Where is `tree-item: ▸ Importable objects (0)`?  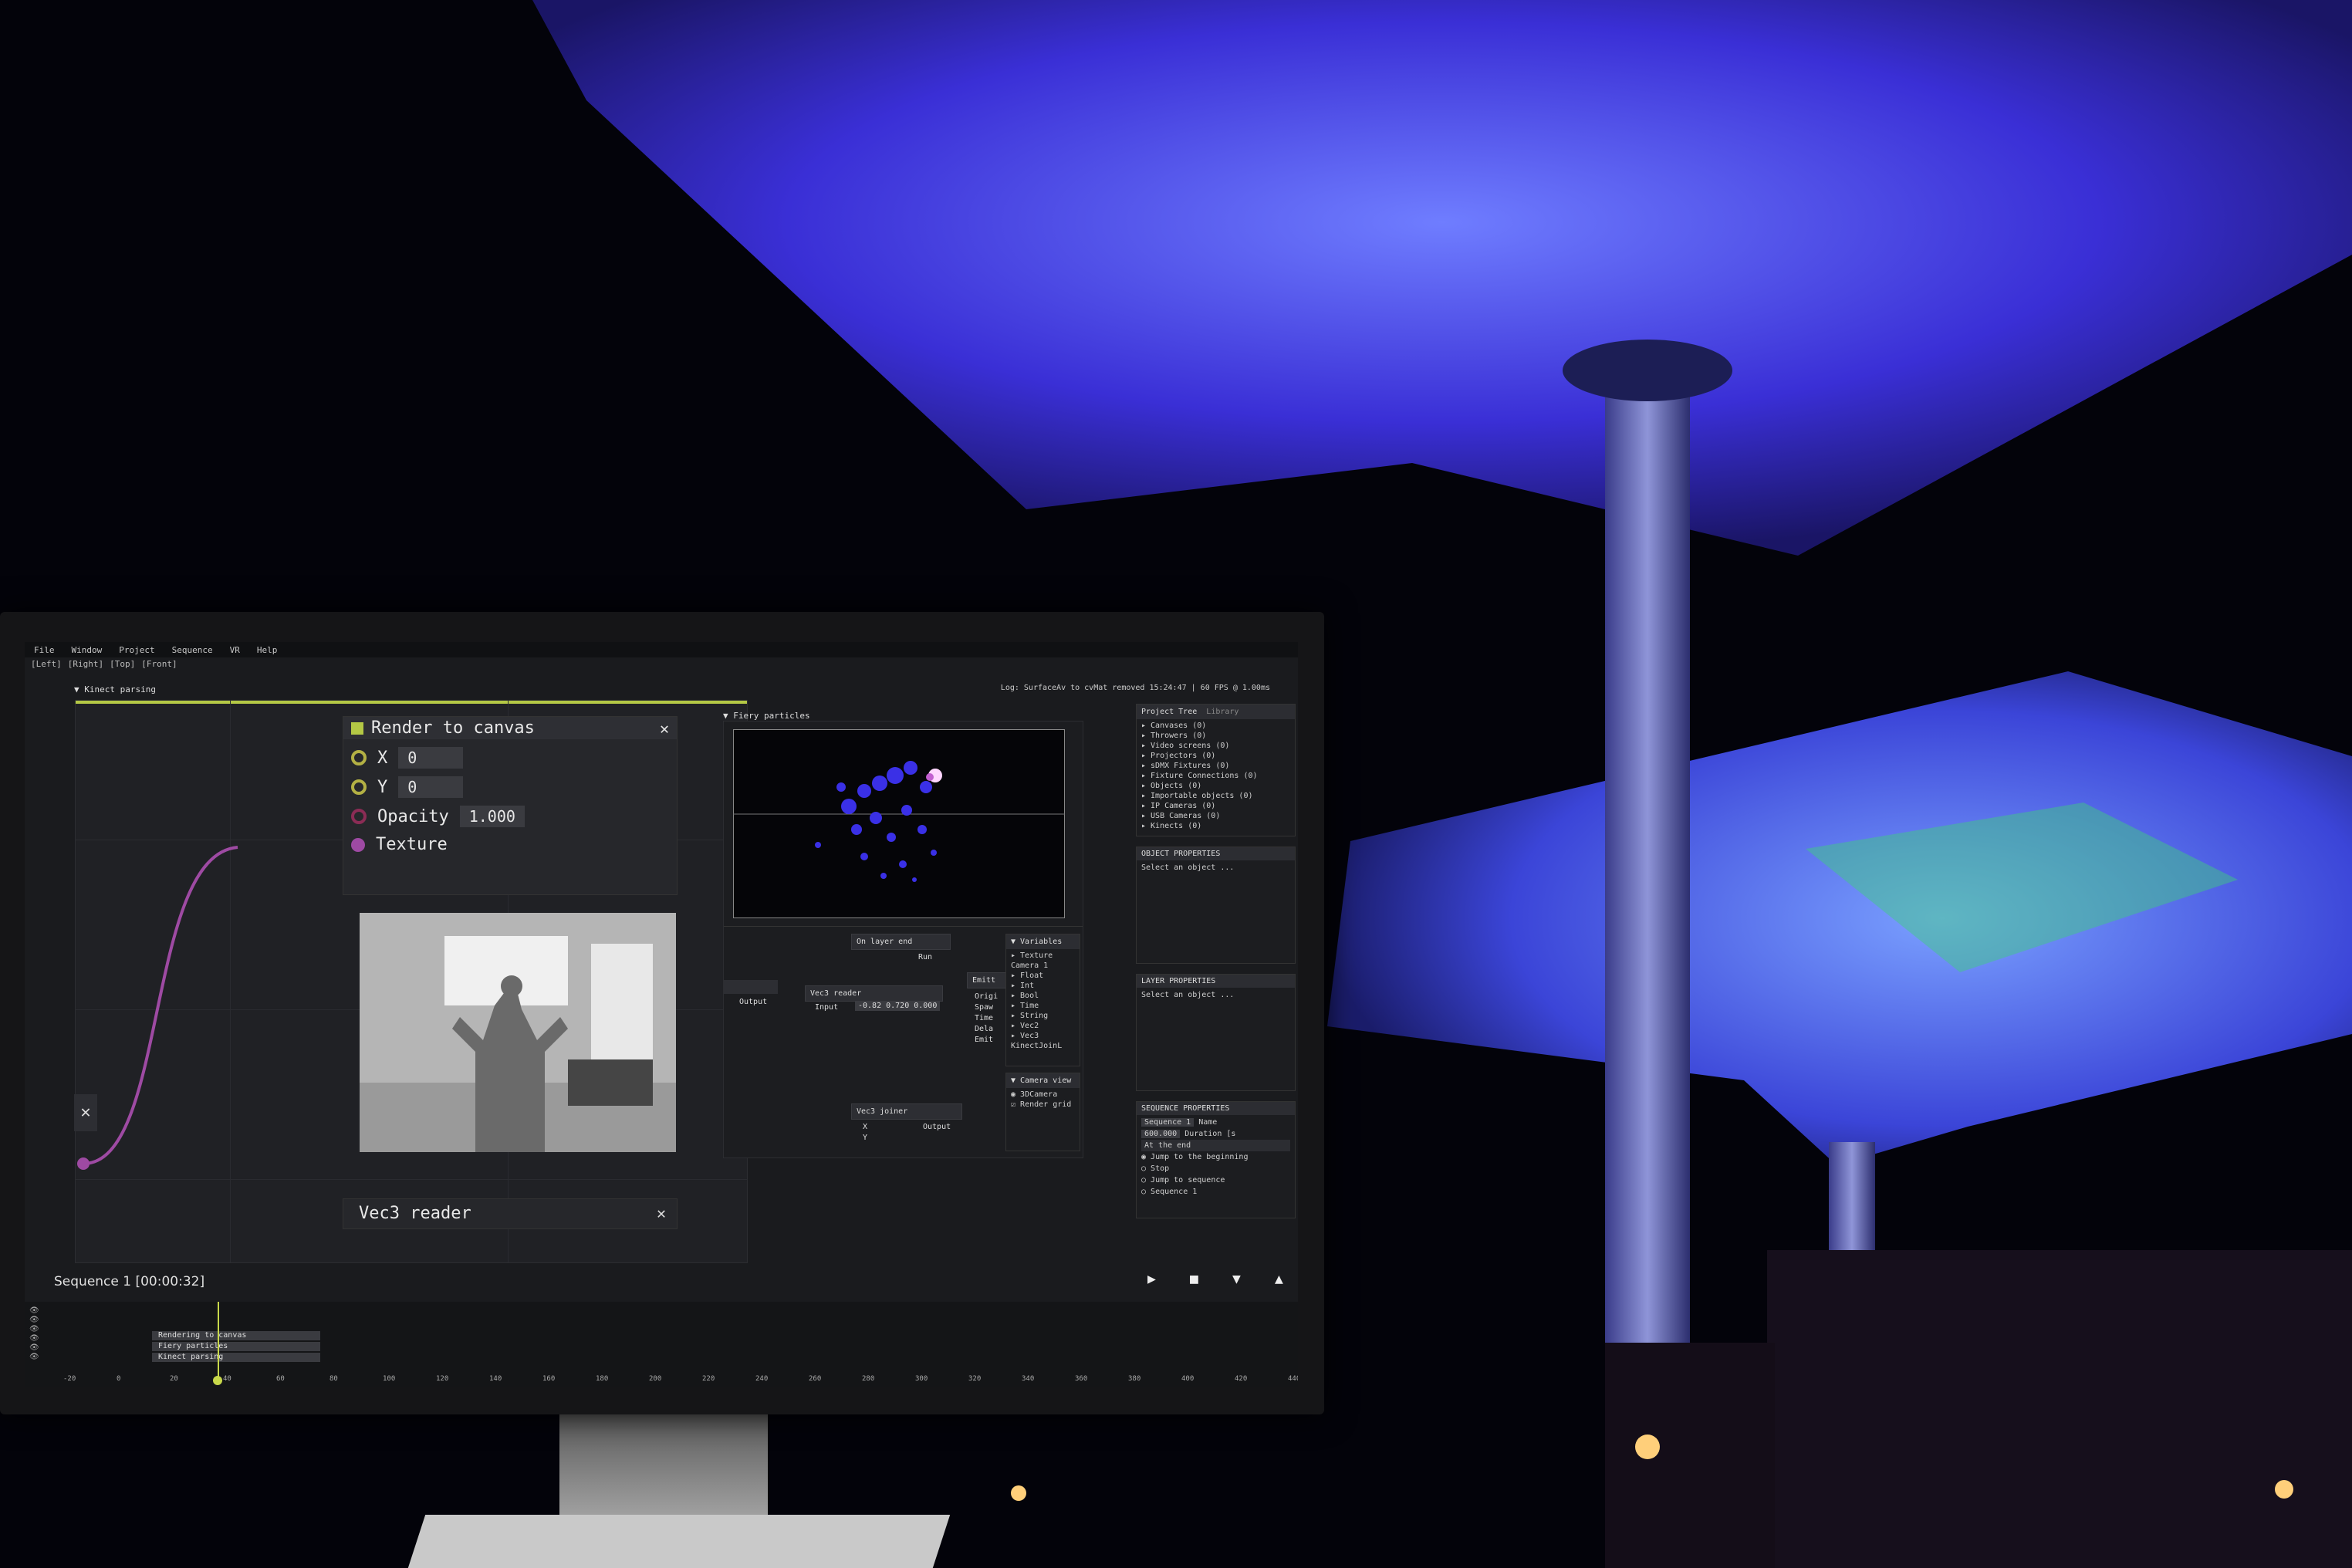
tree-item: ▸ Importable objects (0) is located at coordinates (1215, 796).